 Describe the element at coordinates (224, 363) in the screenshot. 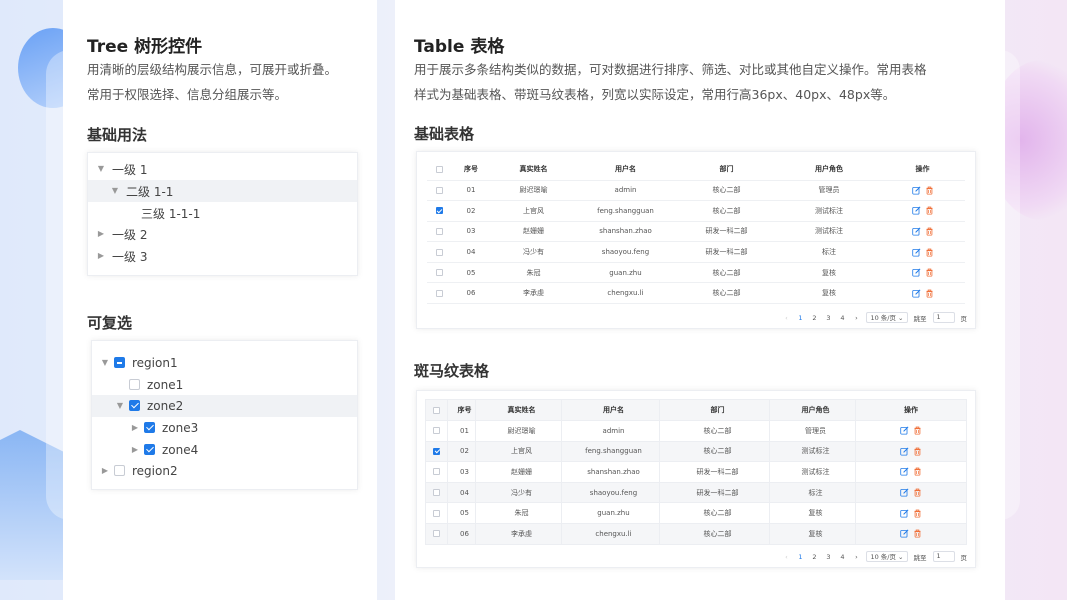

I see `tree-node-region1: ▼ region1` at that location.